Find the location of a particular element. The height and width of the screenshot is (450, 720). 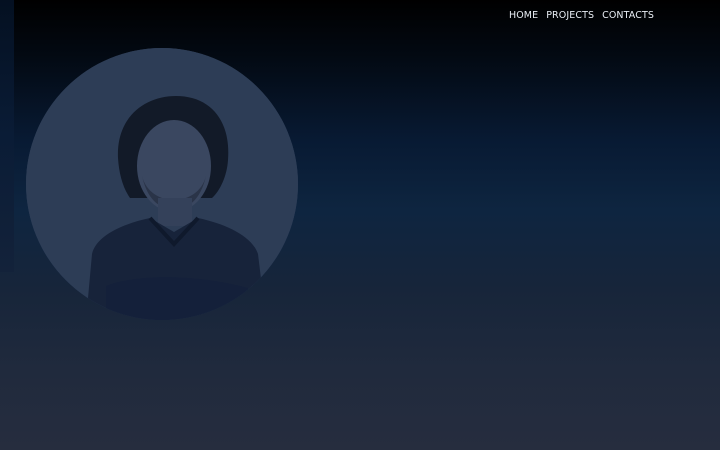

nav-home-link: HOME is located at coordinates (523, 16).